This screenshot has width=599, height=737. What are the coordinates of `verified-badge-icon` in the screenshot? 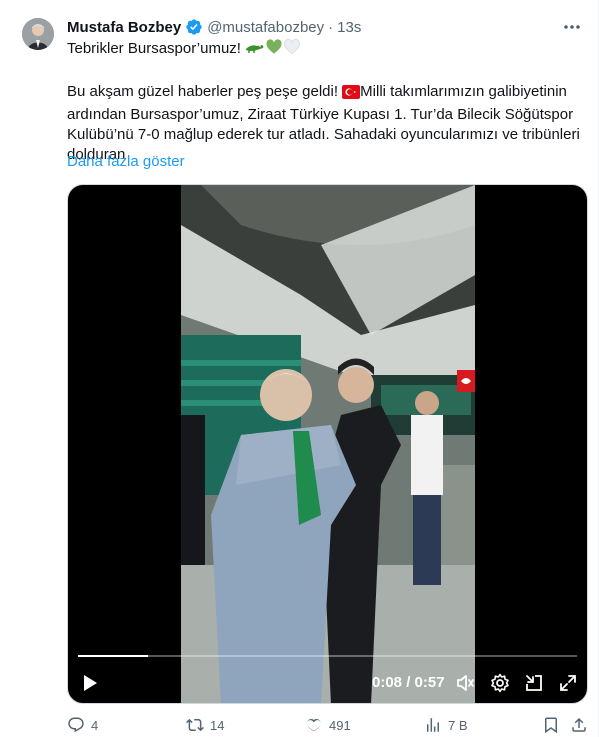 It's located at (194, 27).